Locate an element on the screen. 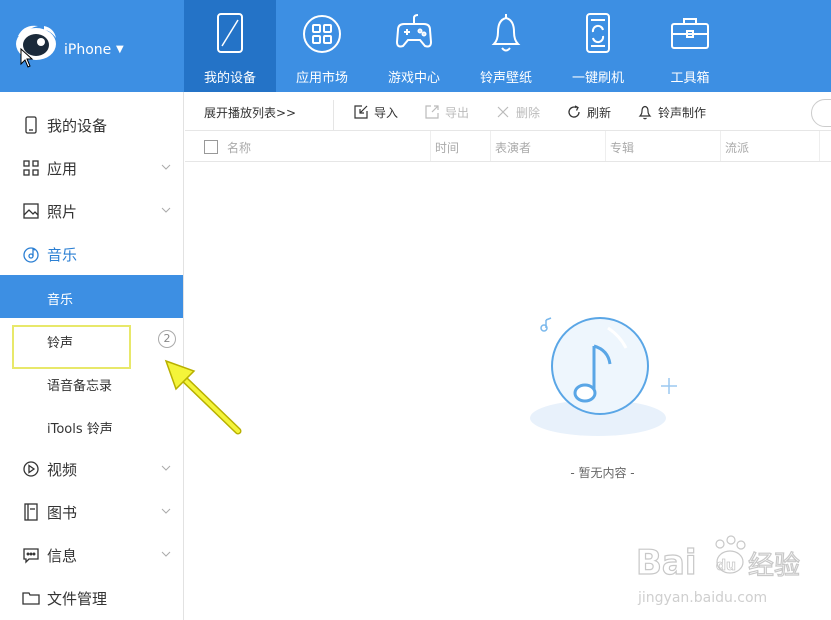 The height and width of the screenshot is (620, 831). nav-label: 铃声壁纸 is located at coordinates (505, 78).